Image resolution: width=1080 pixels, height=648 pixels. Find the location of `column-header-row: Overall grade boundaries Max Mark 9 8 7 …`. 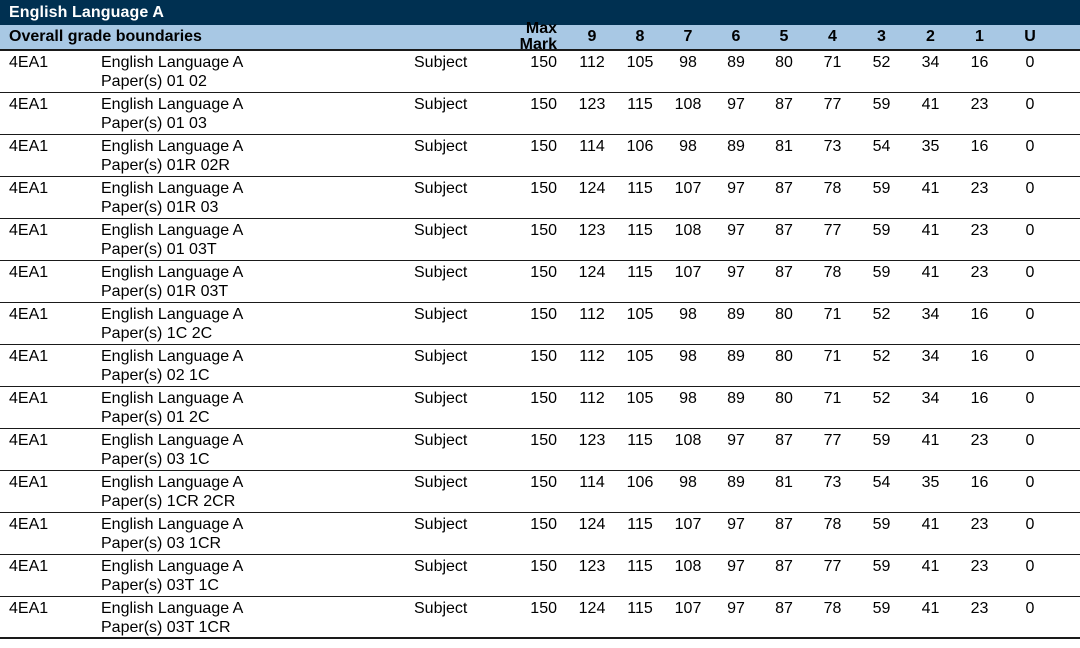

column-header-row: Overall grade boundaries Max Mark 9 8 7 … is located at coordinates (540, 37).